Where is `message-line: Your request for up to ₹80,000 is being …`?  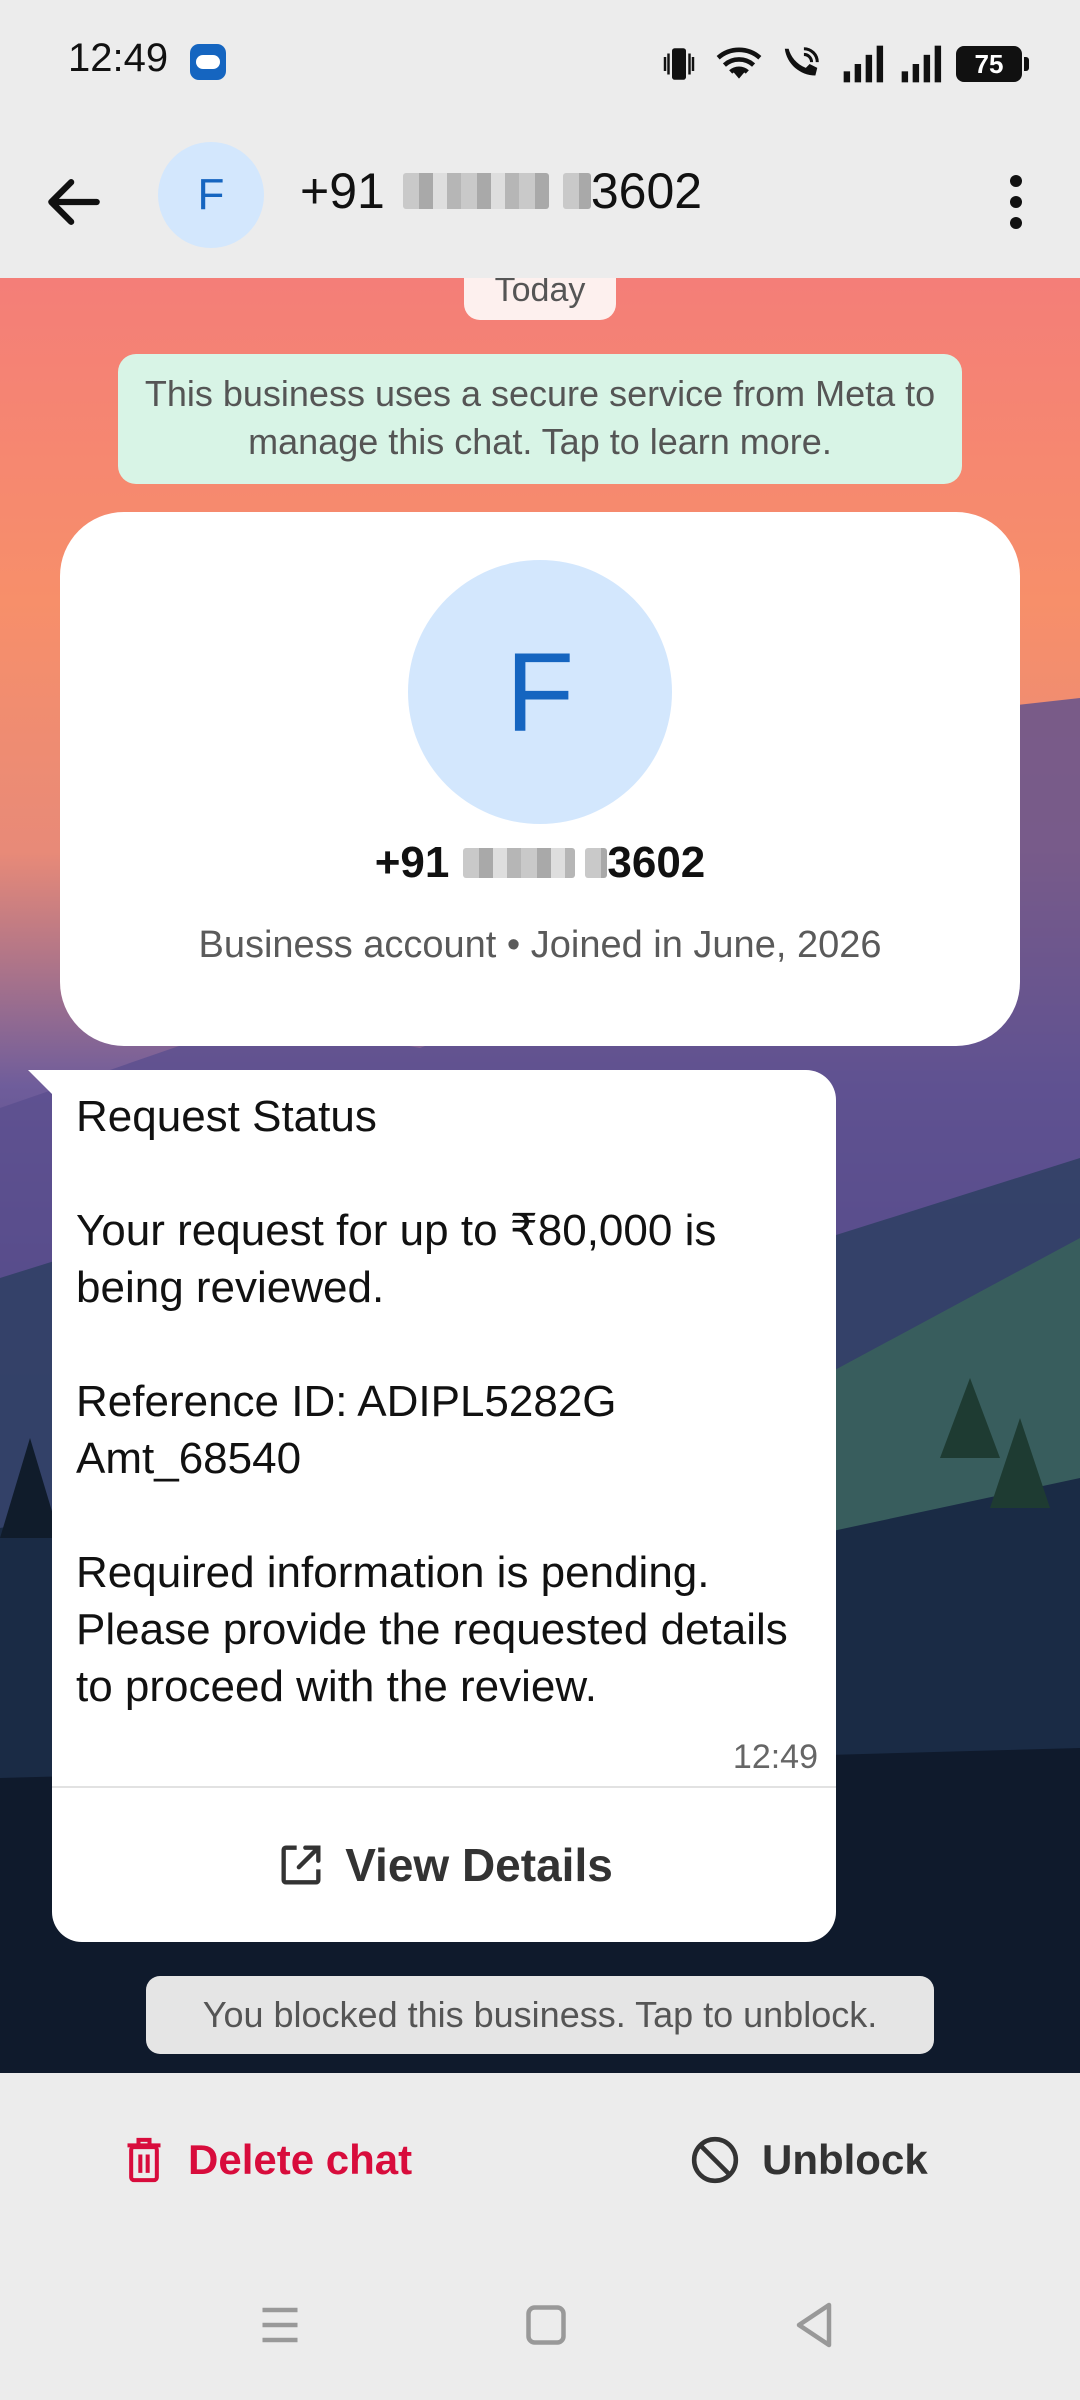
message-line: Your request for up to ₹80,000 is being … is located at coordinates (396, 1259).